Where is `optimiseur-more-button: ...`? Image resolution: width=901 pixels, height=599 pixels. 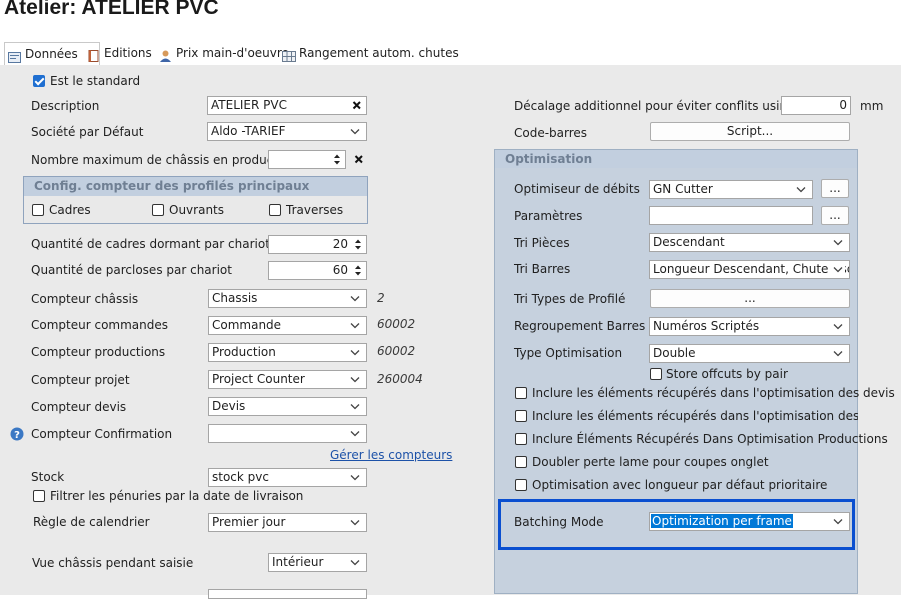
optimiseur-more-button: ... is located at coordinates (835, 188).